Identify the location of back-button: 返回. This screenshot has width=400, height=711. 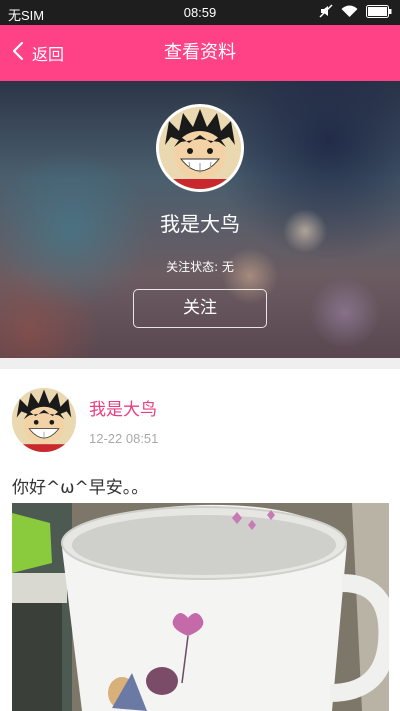
(38, 53).